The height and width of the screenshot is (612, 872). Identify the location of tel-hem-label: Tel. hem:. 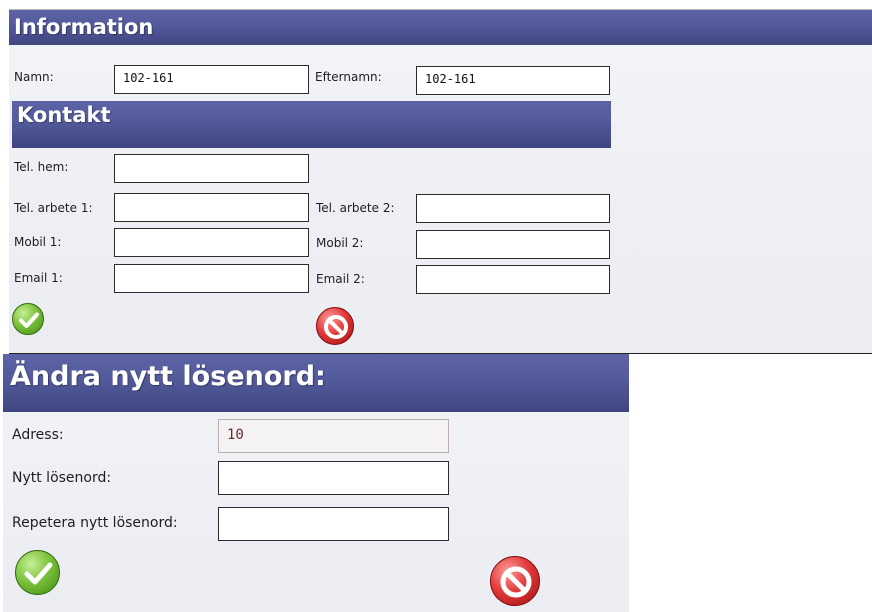
(41, 167).